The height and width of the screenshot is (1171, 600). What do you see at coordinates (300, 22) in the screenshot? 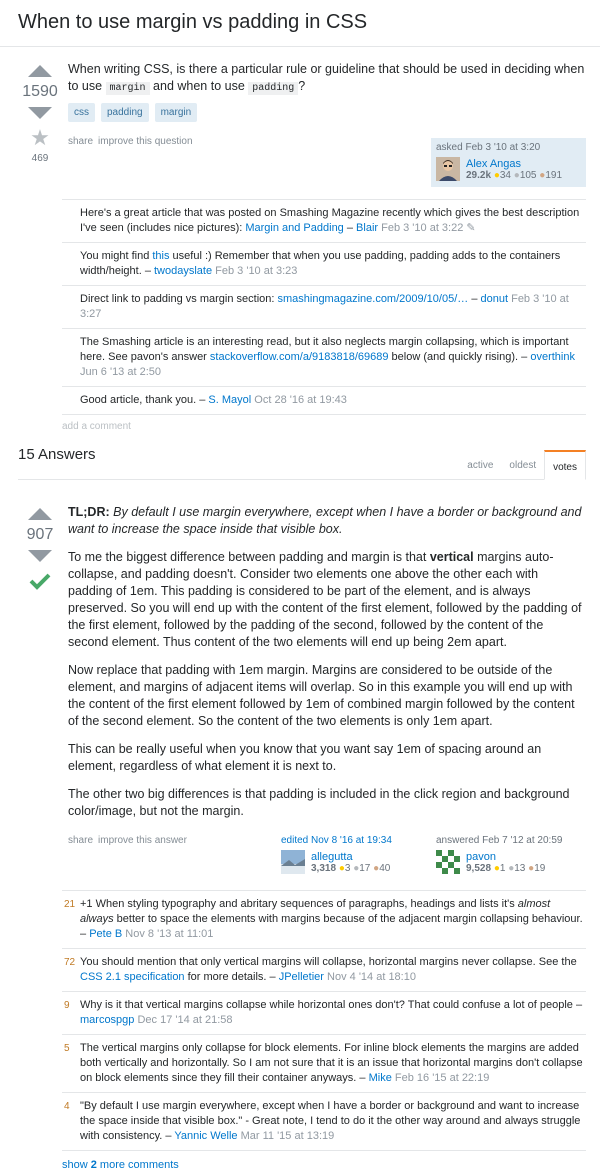
I see `question-title: When to use margin vs padding in CSS` at bounding box center [300, 22].